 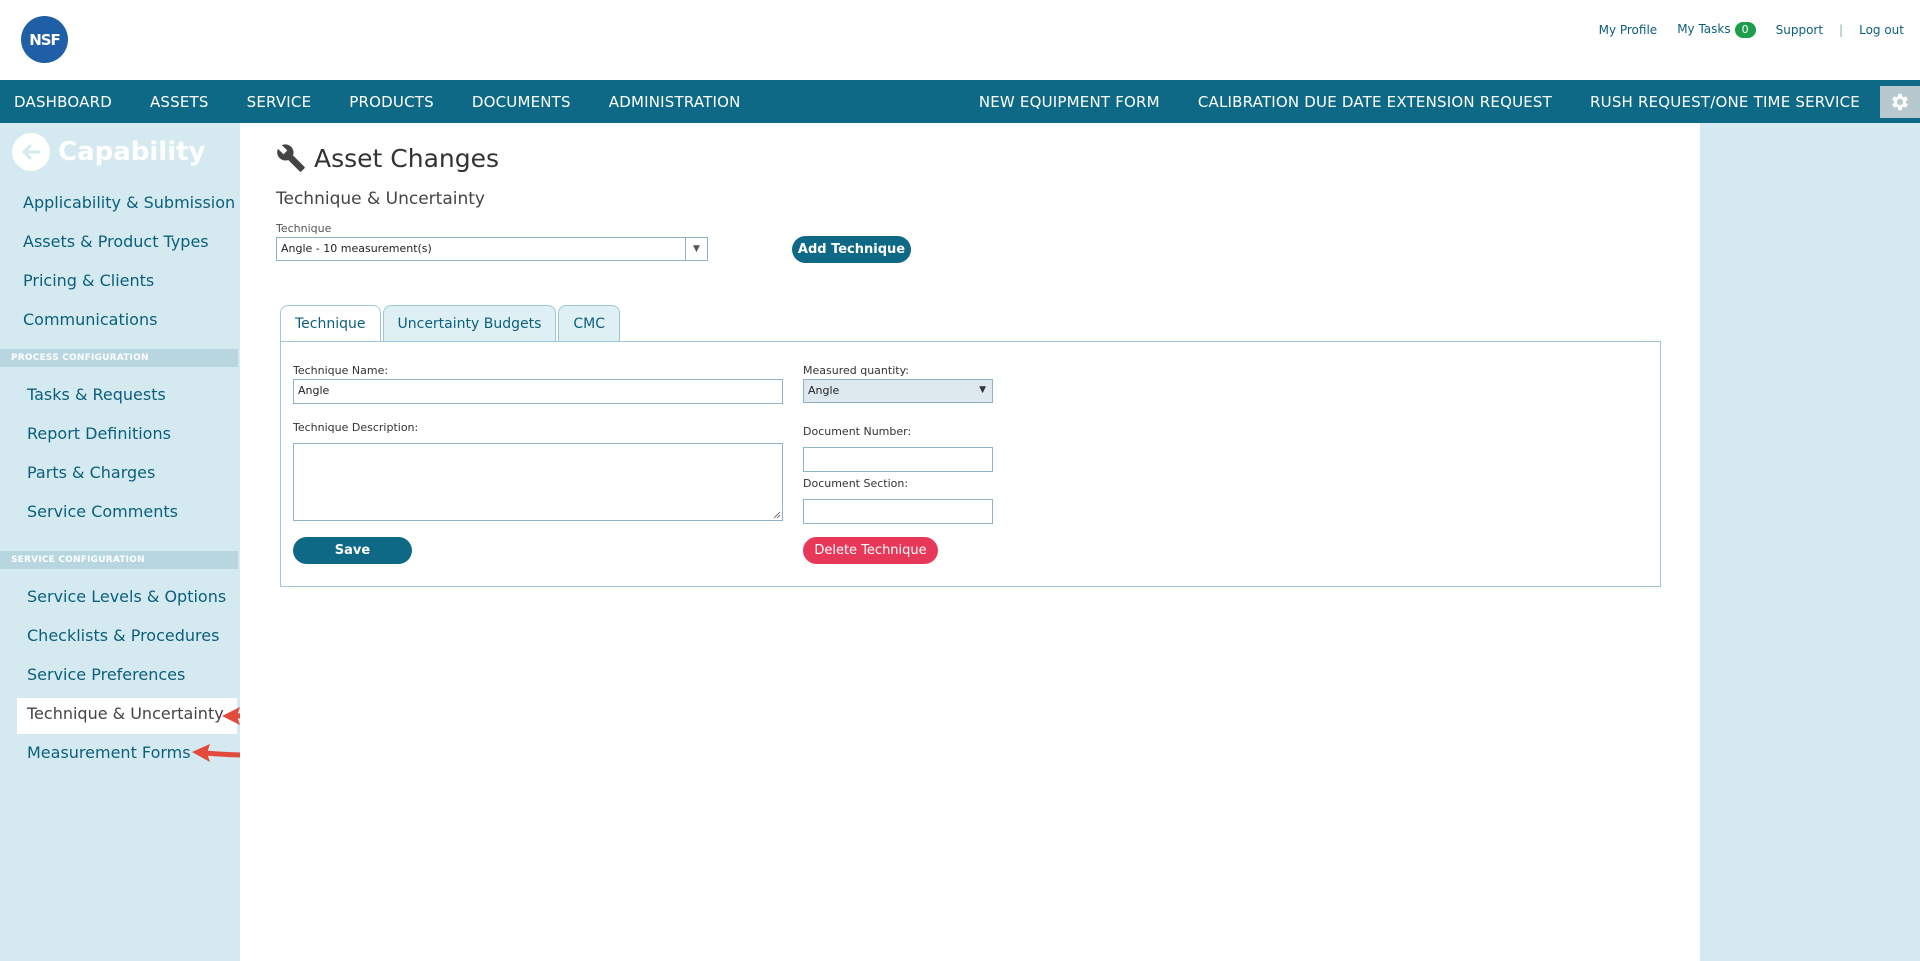 What do you see at coordinates (1628, 30) in the screenshot?
I see `my-profile-link: My Profile` at bounding box center [1628, 30].